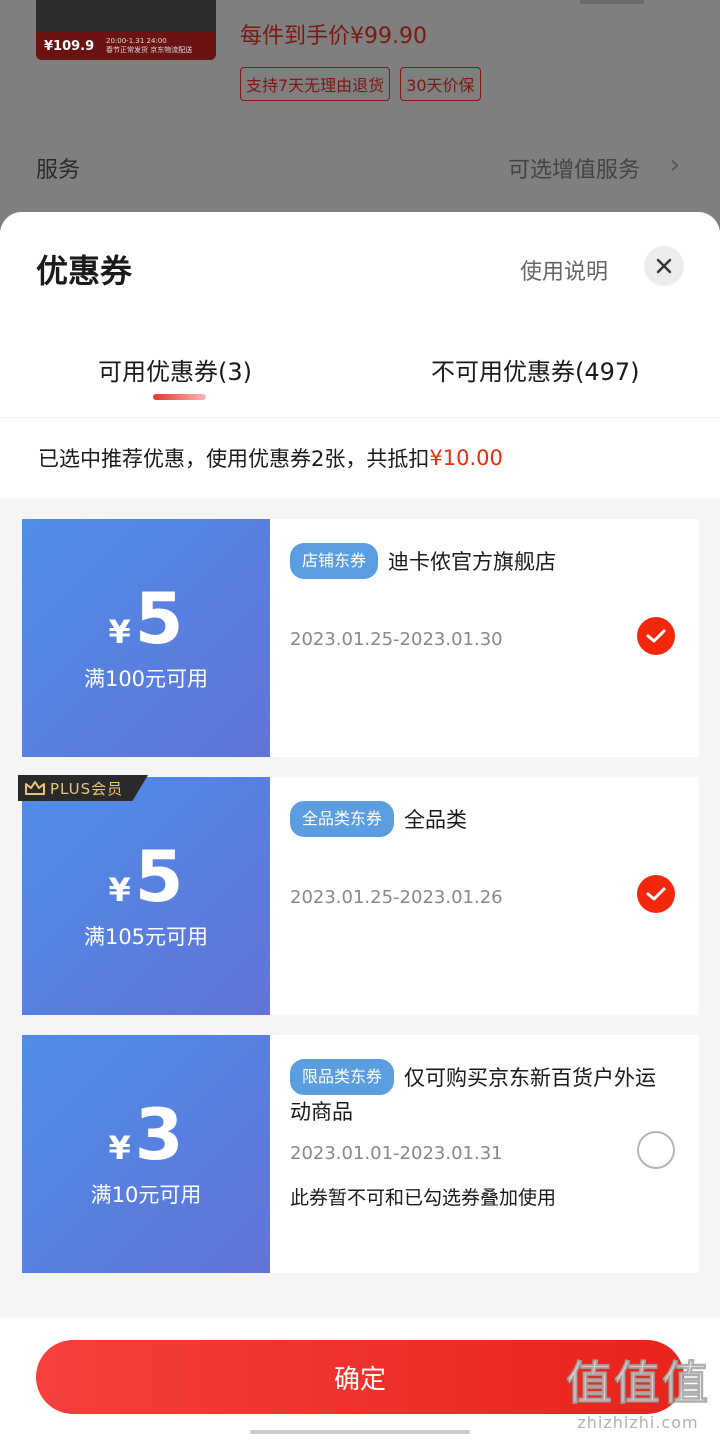 This screenshot has width=720, height=1440. What do you see at coordinates (315, 84) in the screenshot?
I see `return-policy-tag: 支持7天无理由退货` at bounding box center [315, 84].